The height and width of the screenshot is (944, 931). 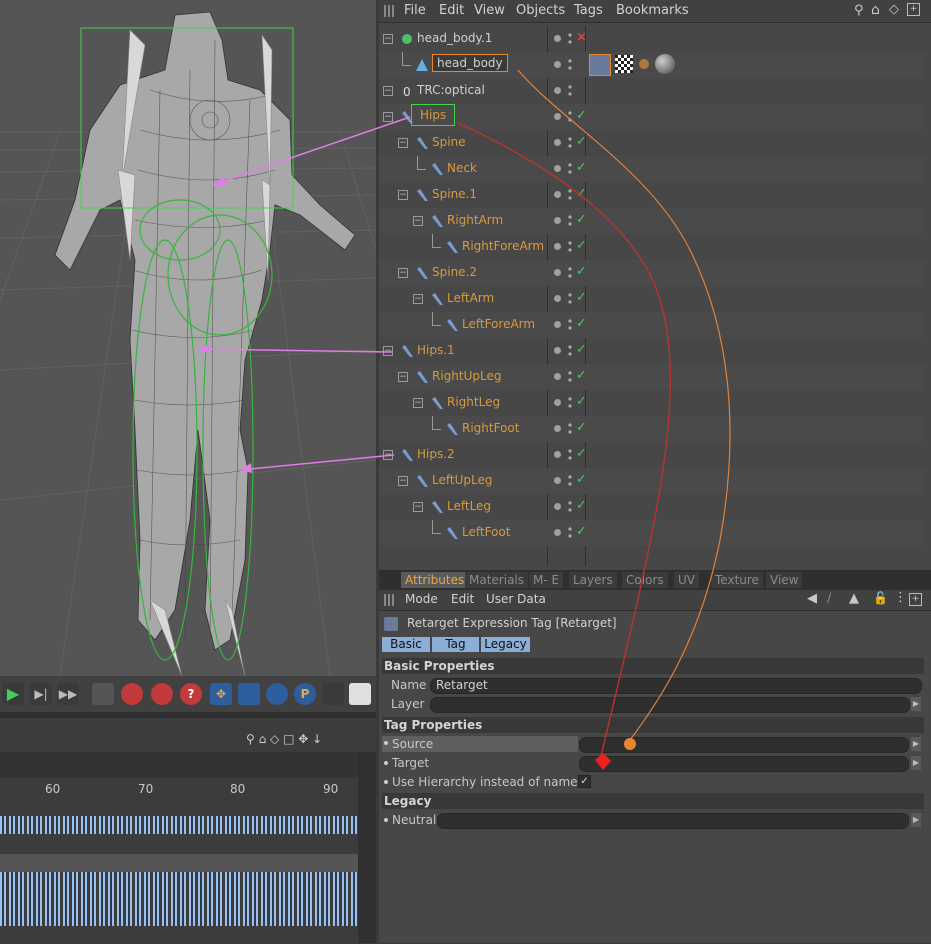 What do you see at coordinates (652, 325) in the screenshot?
I see `object-row: LeftForeArm ✓` at bounding box center [652, 325].